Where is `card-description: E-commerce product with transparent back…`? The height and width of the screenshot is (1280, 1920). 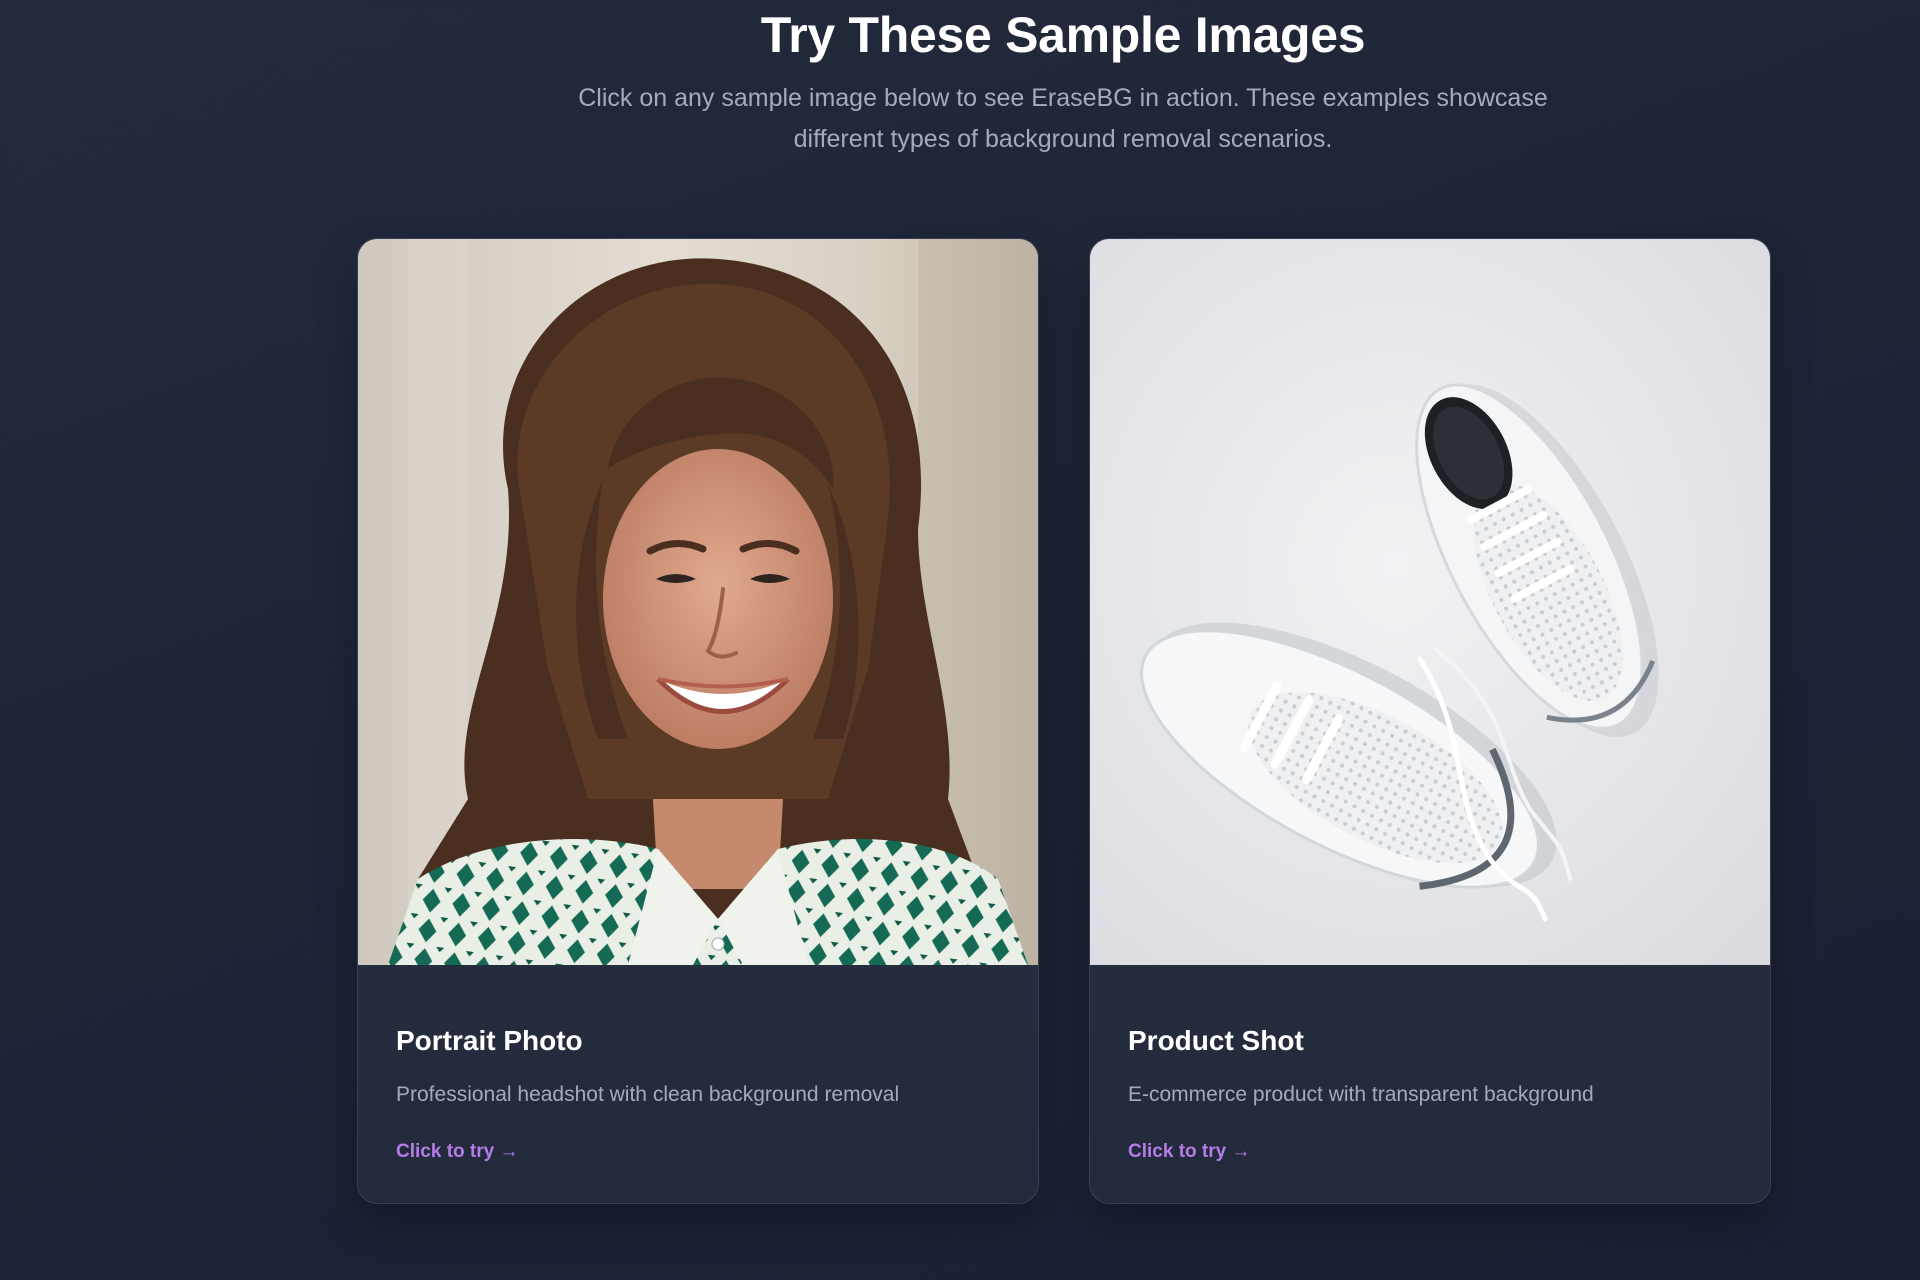
card-description: E-commerce product with transparent back… is located at coordinates (1361, 1094).